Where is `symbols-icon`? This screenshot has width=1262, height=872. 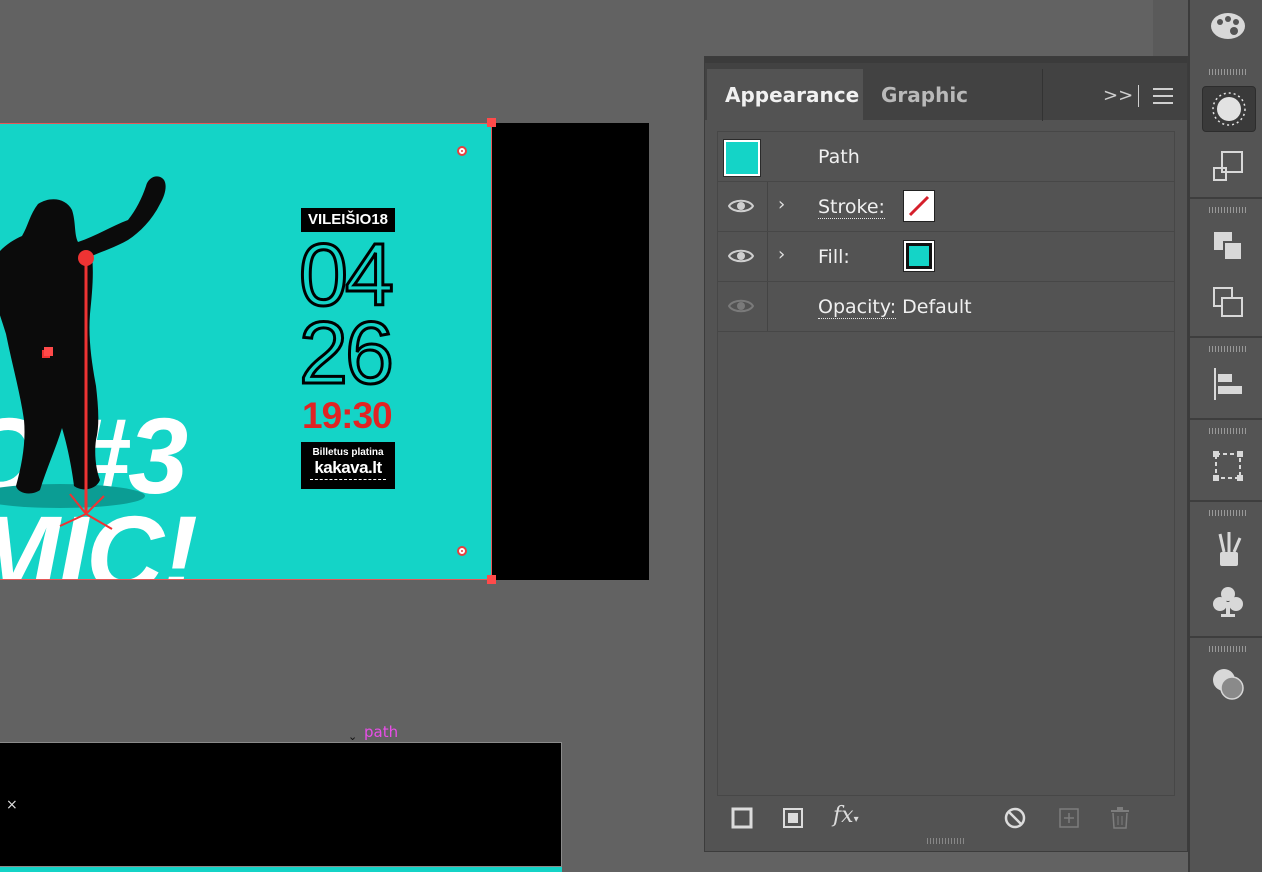
symbols-icon is located at coordinates (1228, 602).